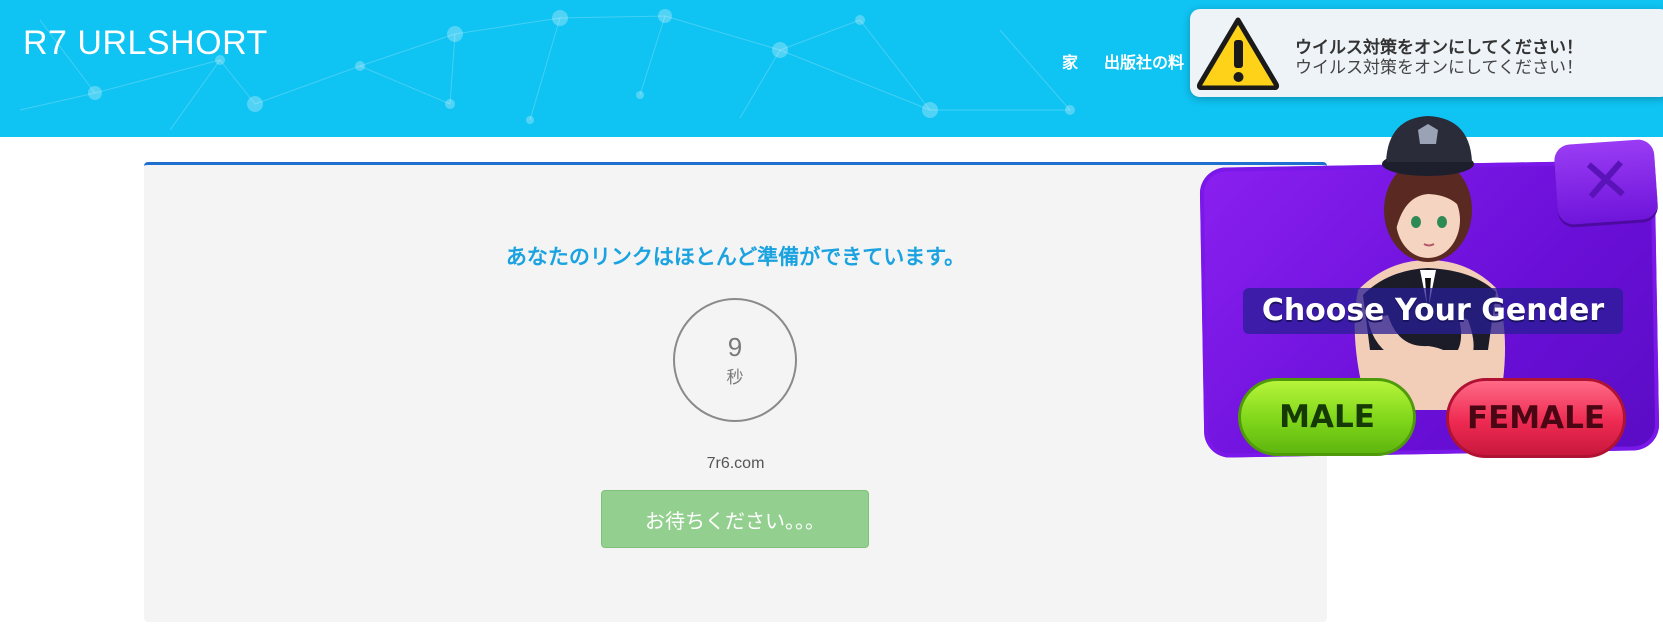 Image resolution: width=1663 pixels, height=641 pixels. What do you see at coordinates (1439, 68) in the screenshot?
I see `notification-message: ウイルス対策をオンにしてください！` at bounding box center [1439, 68].